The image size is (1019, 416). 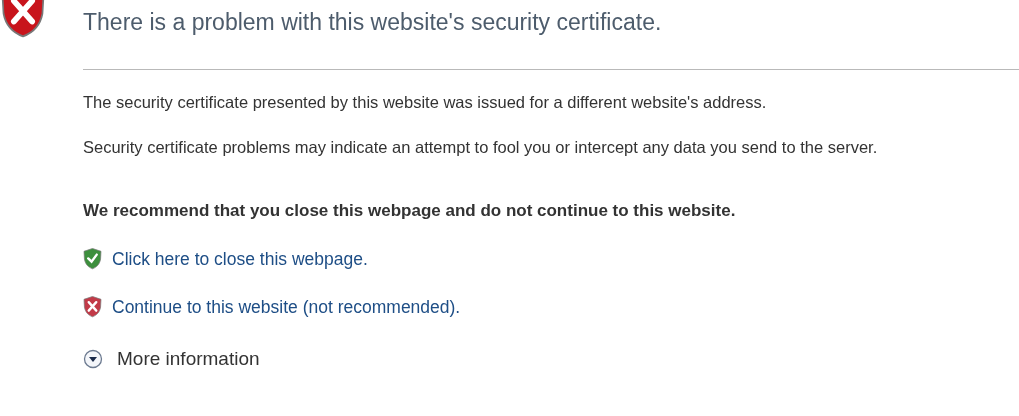 What do you see at coordinates (240, 259) in the screenshot?
I see `option-link: Click here to close this webpage.` at bounding box center [240, 259].